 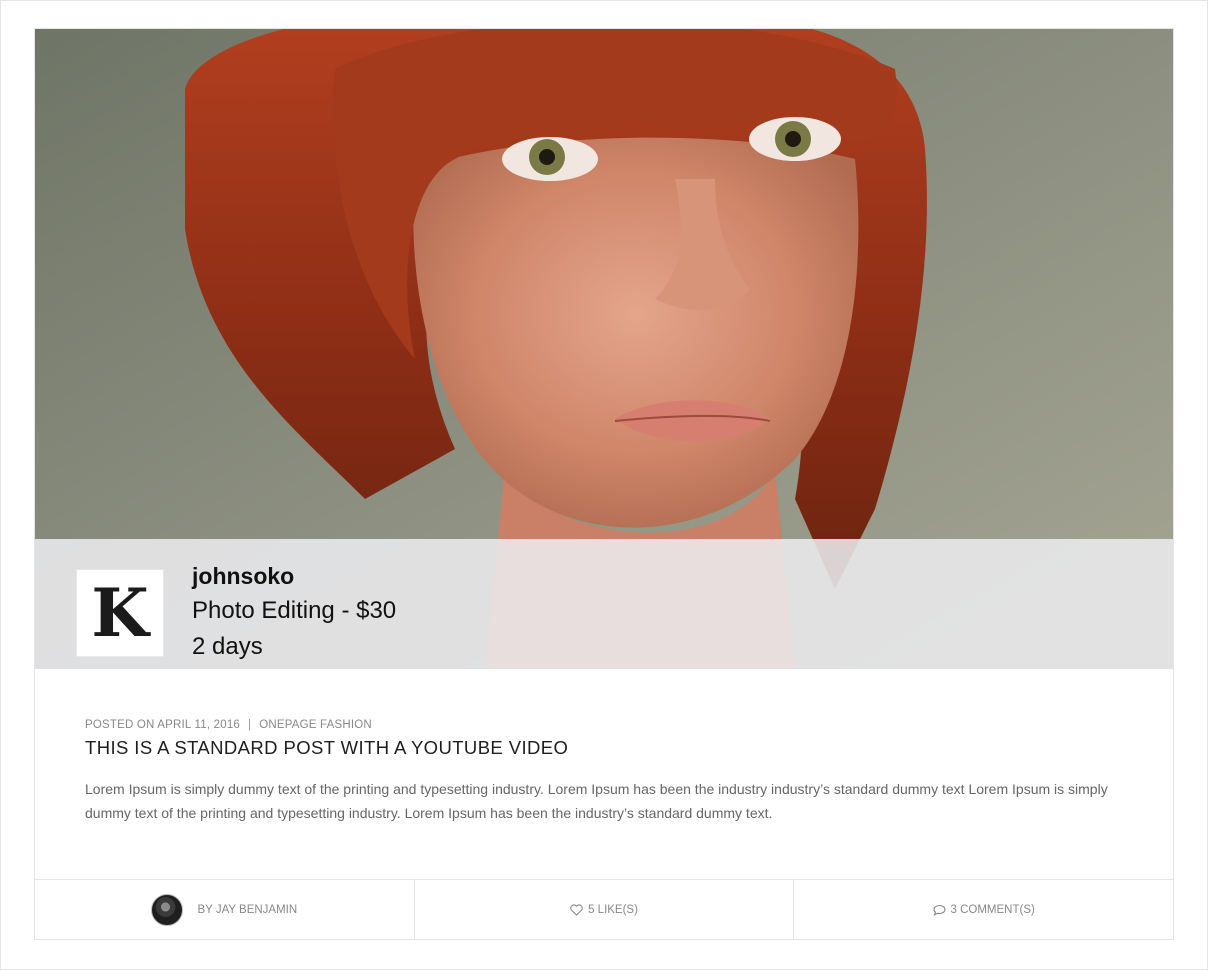 I want to click on comments-count: 3 COMMENT(S), so click(x=992, y=910).